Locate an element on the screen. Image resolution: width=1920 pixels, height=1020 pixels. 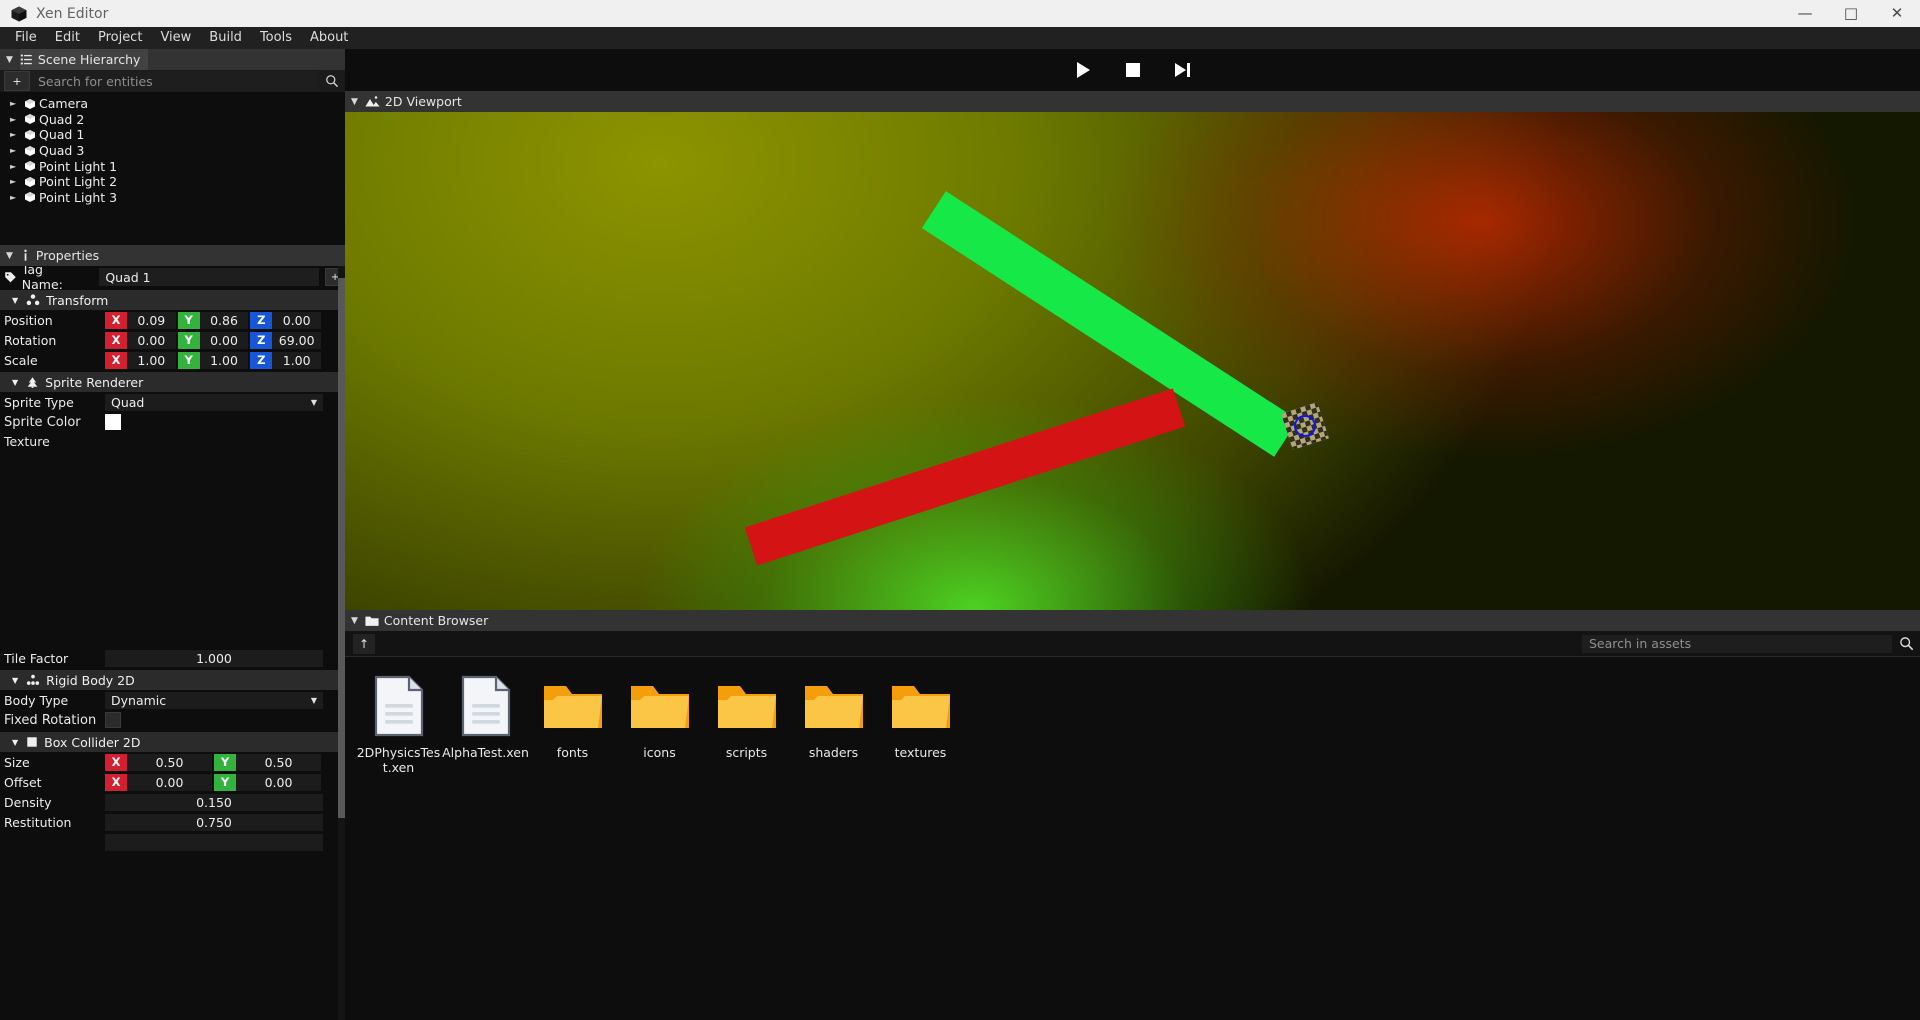
menu-edit: Edit is located at coordinates (67, 38).